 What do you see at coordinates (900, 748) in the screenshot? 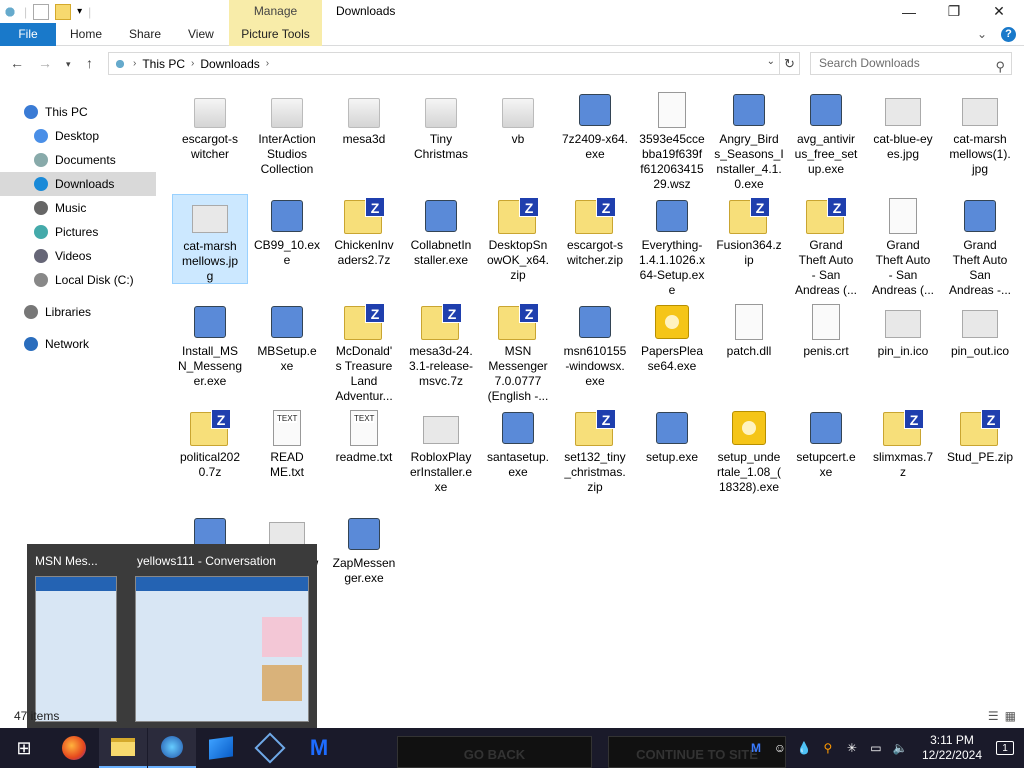
I see `volume-tray-icon: 🔈` at bounding box center [900, 748].